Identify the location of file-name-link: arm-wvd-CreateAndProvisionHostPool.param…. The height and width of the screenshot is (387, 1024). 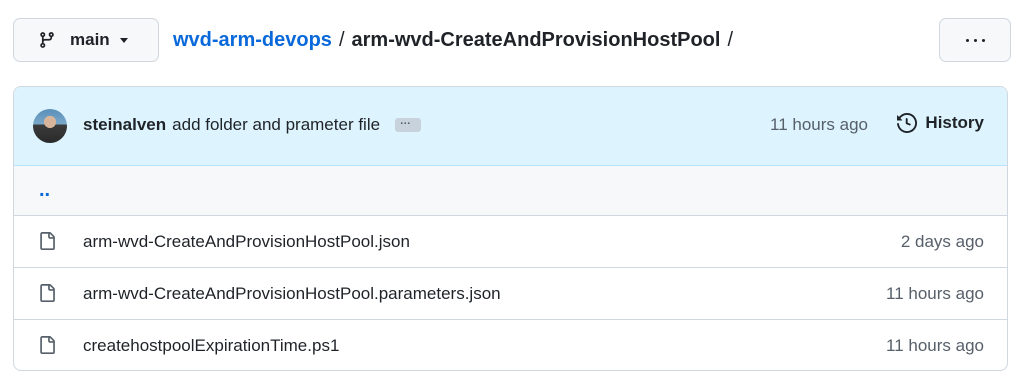
(292, 294).